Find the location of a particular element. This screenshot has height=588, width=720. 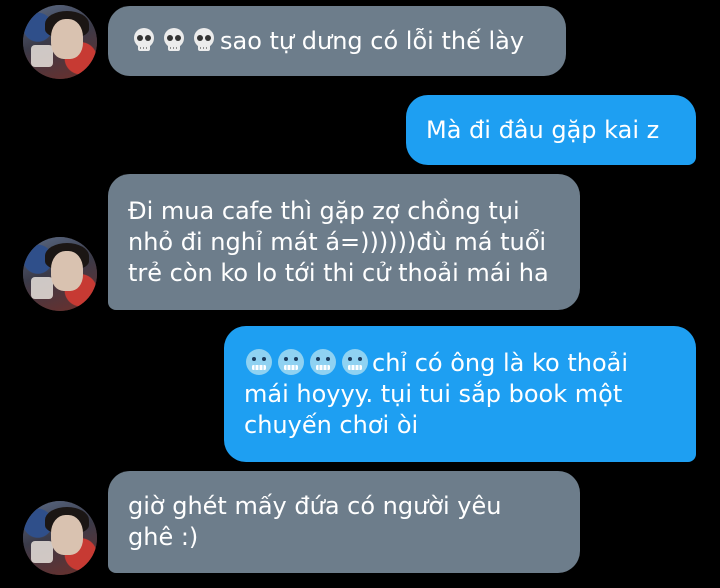

message-line: trẻ còn ko lo tới thi cử thoải mái ha is located at coordinates (338, 272).